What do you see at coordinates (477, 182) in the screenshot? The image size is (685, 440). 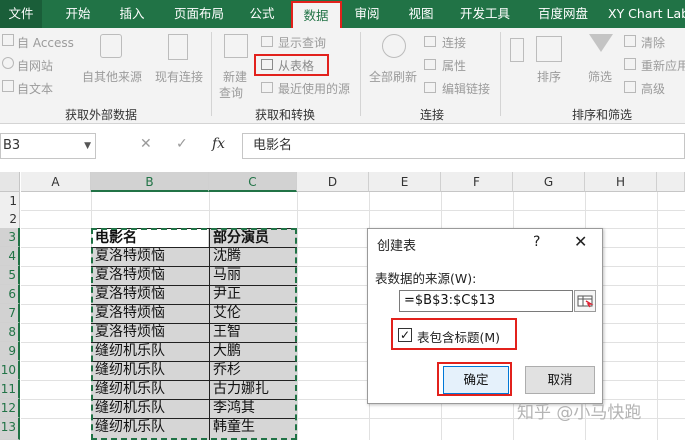 I see `column-header-f: F` at bounding box center [477, 182].